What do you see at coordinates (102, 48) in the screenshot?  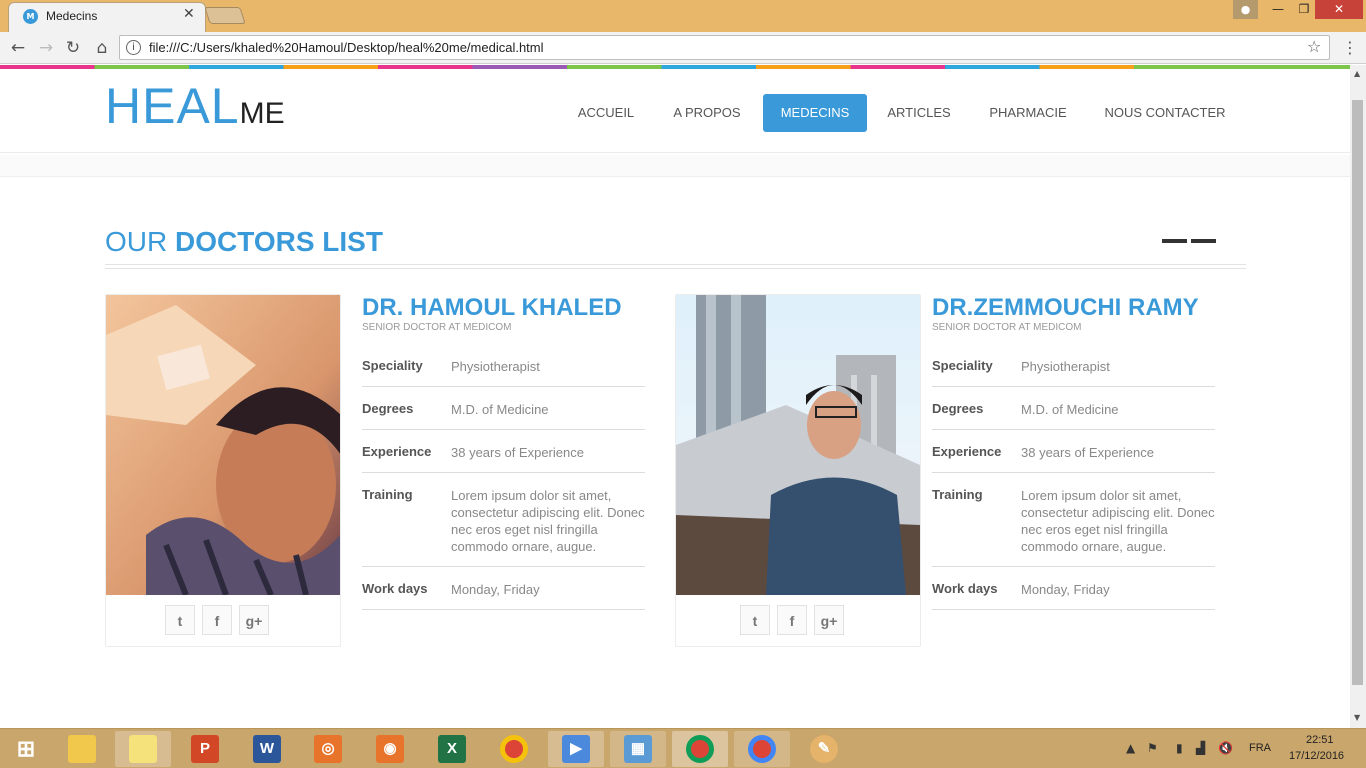 I see `home-icon: ⌂` at bounding box center [102, 48].